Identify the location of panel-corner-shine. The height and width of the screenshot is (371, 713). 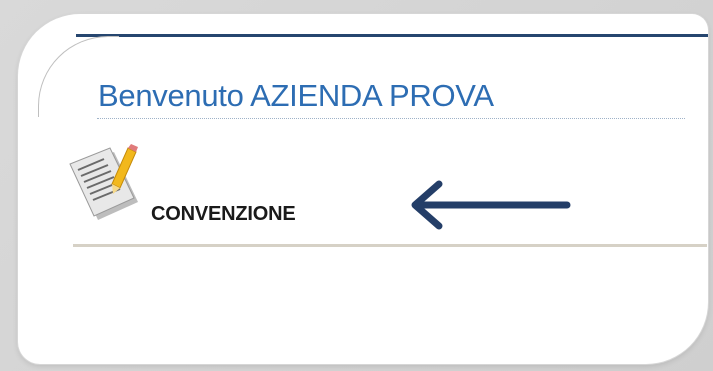
(698, 344).